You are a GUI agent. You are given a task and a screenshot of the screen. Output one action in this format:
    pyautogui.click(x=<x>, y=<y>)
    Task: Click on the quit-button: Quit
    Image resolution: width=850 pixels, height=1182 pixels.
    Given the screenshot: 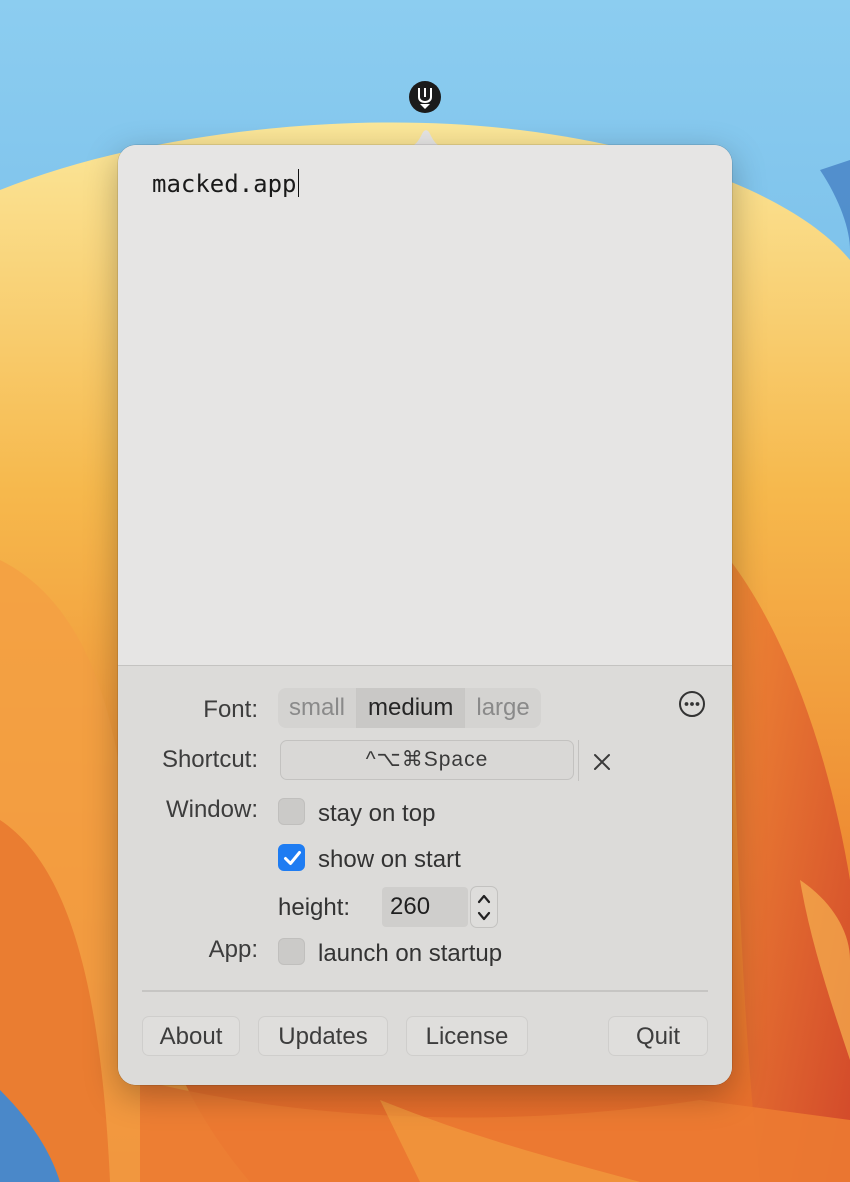 What is the action you would take?
    pyautogui.click(x=658, y=1036)
    